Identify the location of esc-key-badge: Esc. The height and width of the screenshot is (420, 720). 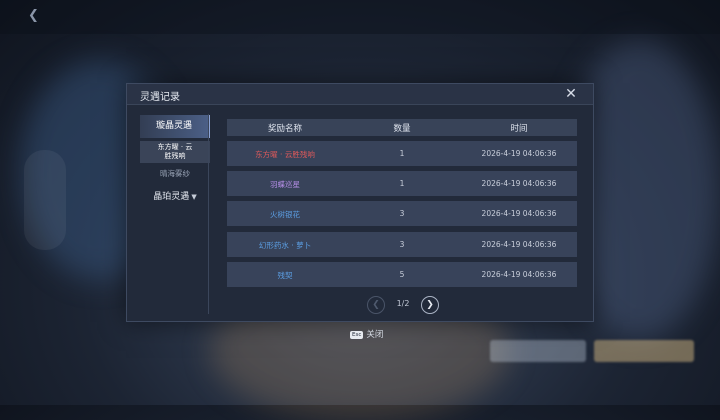
(357, 334).